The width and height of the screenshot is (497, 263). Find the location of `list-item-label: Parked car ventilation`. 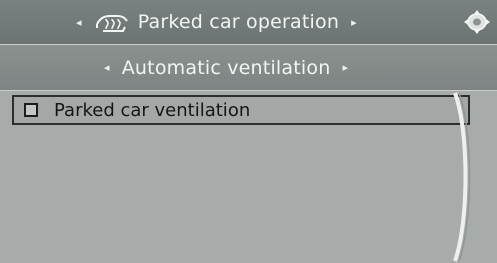

list-item-label: Parked car ventilation is located at coordinates (152, 110).